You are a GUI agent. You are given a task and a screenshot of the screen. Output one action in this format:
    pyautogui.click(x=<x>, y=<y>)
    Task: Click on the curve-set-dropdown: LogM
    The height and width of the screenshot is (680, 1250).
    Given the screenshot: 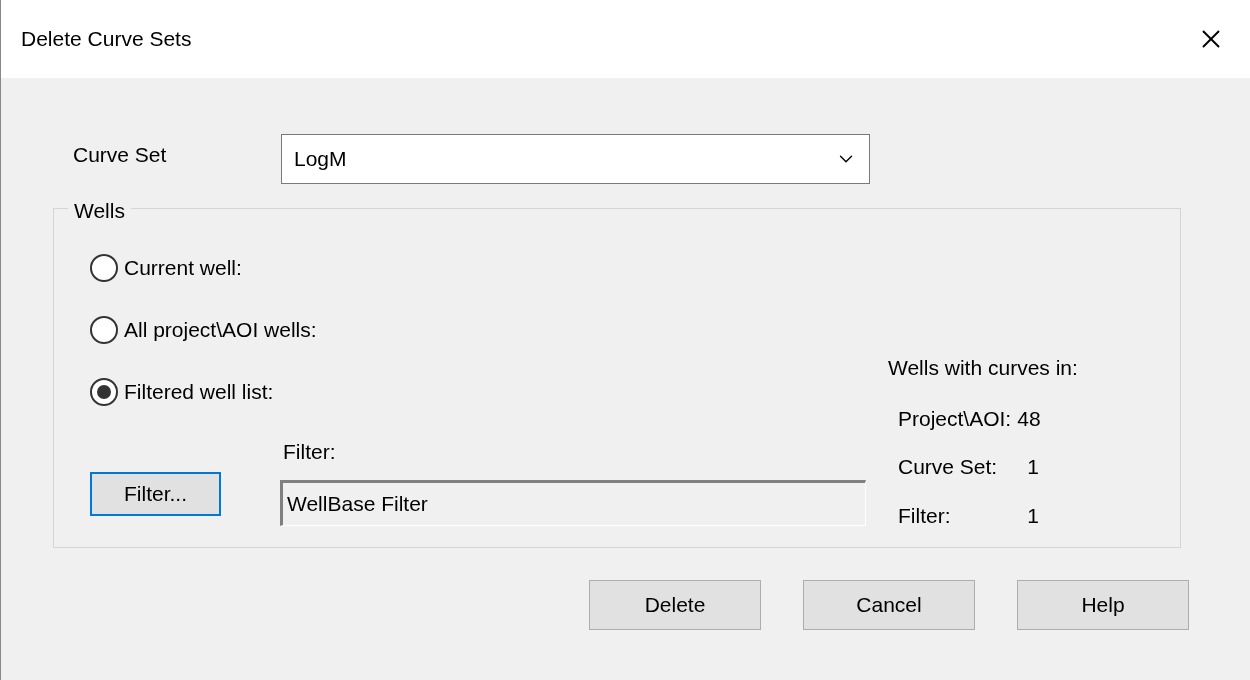 What is the action you would take?
    pyautogui.click(x=575, y=159)
    